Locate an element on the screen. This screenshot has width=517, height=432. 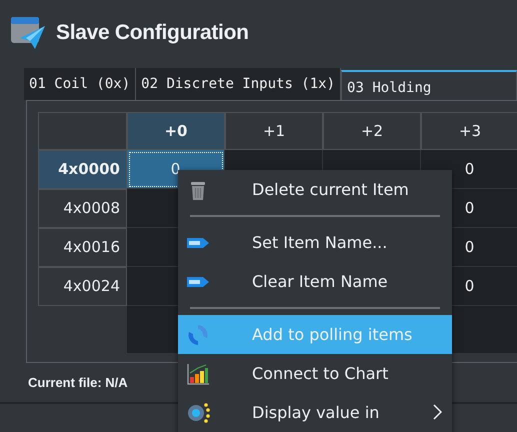
row-header: 4x0000 is located at coordinates (82, 169).